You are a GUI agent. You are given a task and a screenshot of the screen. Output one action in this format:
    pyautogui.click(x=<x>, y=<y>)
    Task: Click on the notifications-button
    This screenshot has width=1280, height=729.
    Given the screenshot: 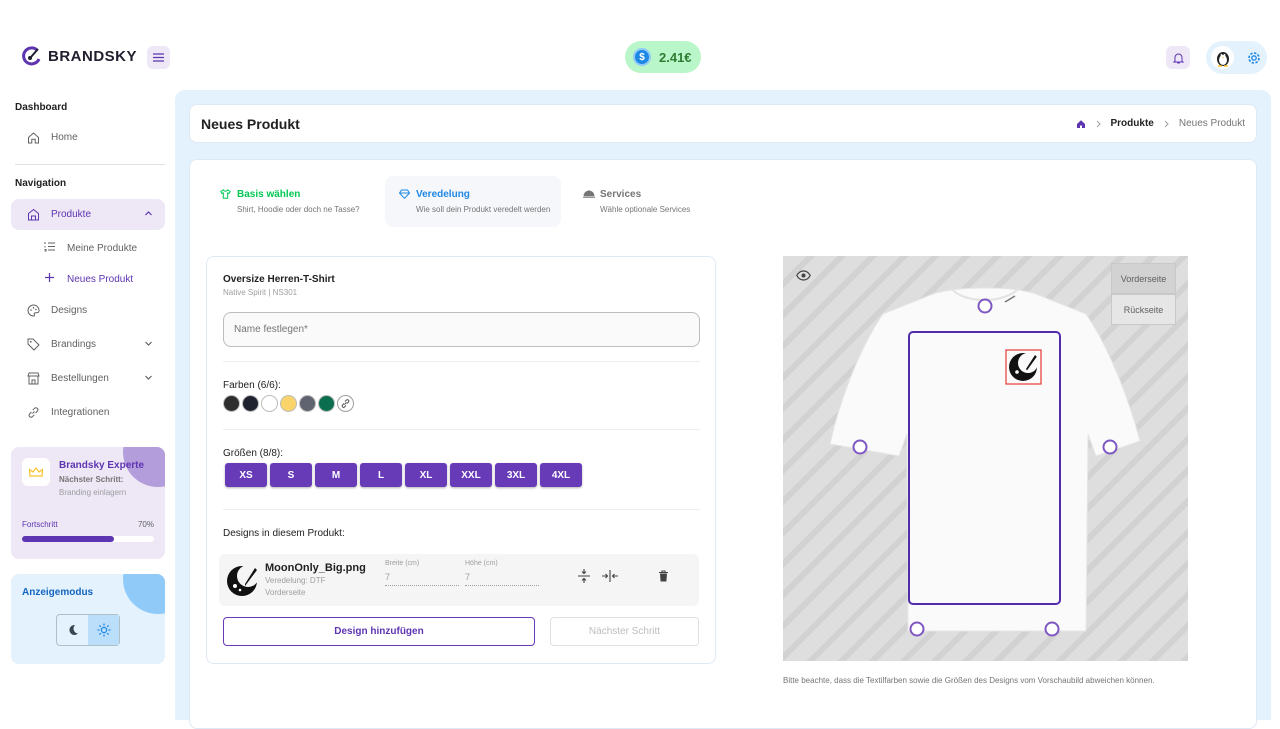 What is the action you would take?
    pyautogui.click(x=1178, y=57)
    